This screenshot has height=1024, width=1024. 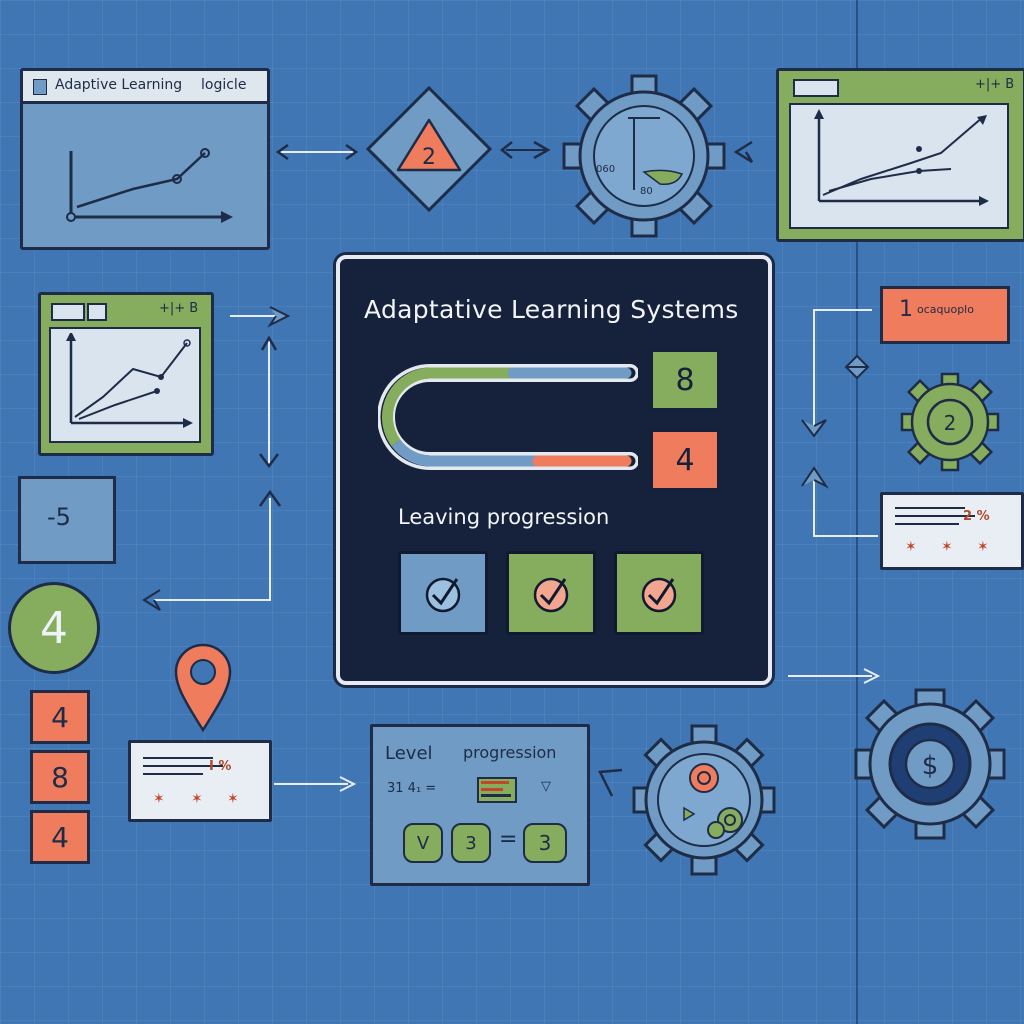 I want to click on window-title-bar: Adaptive Learning logicle, so click(x=145, y=87).